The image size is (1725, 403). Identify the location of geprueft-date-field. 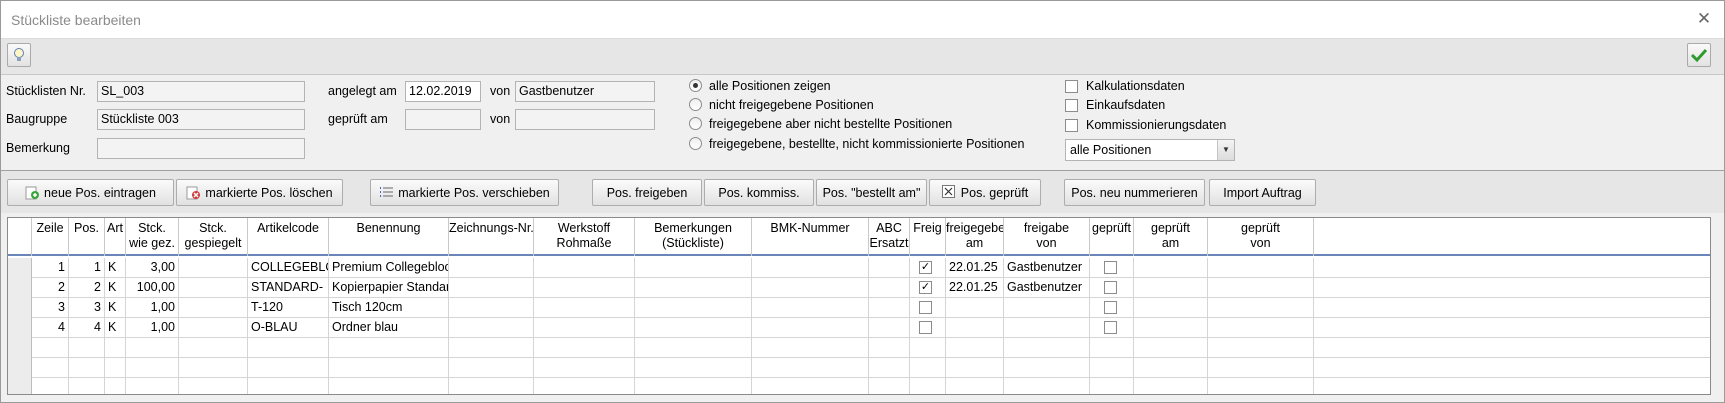
(443, 119).